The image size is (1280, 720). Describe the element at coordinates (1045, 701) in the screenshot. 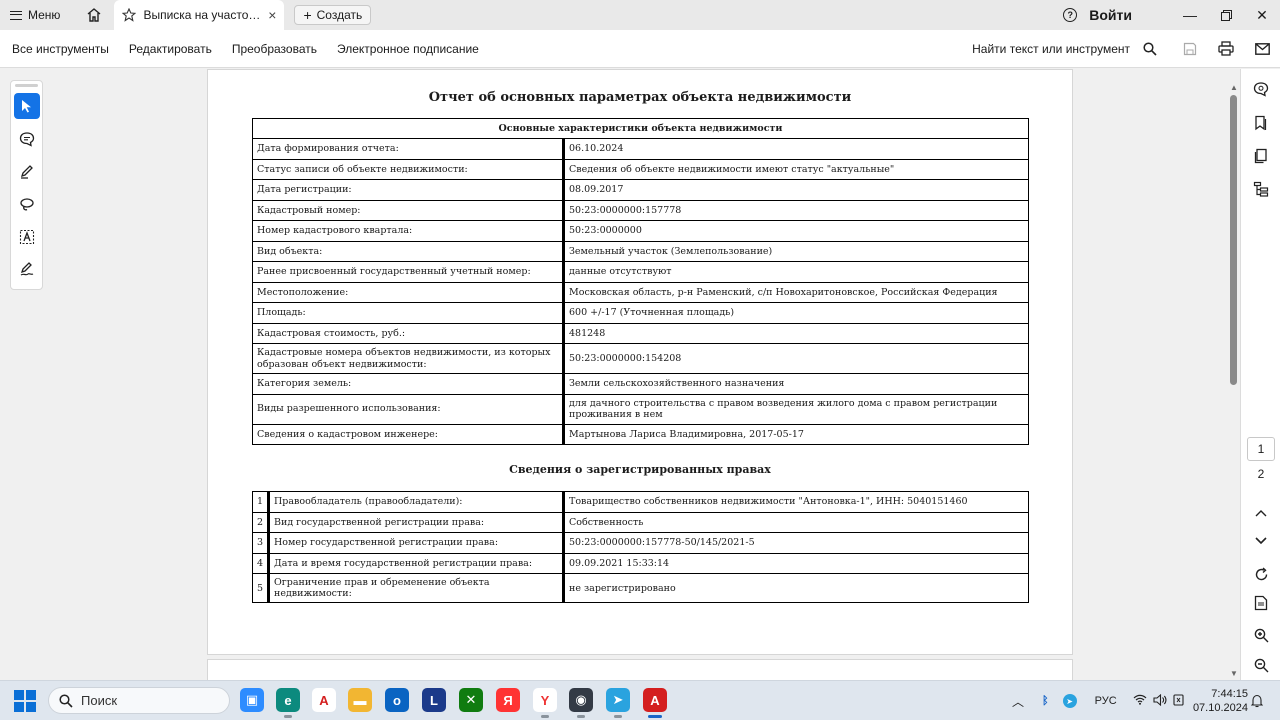

I see `bluetooth-icon: ᛒ` at that location.